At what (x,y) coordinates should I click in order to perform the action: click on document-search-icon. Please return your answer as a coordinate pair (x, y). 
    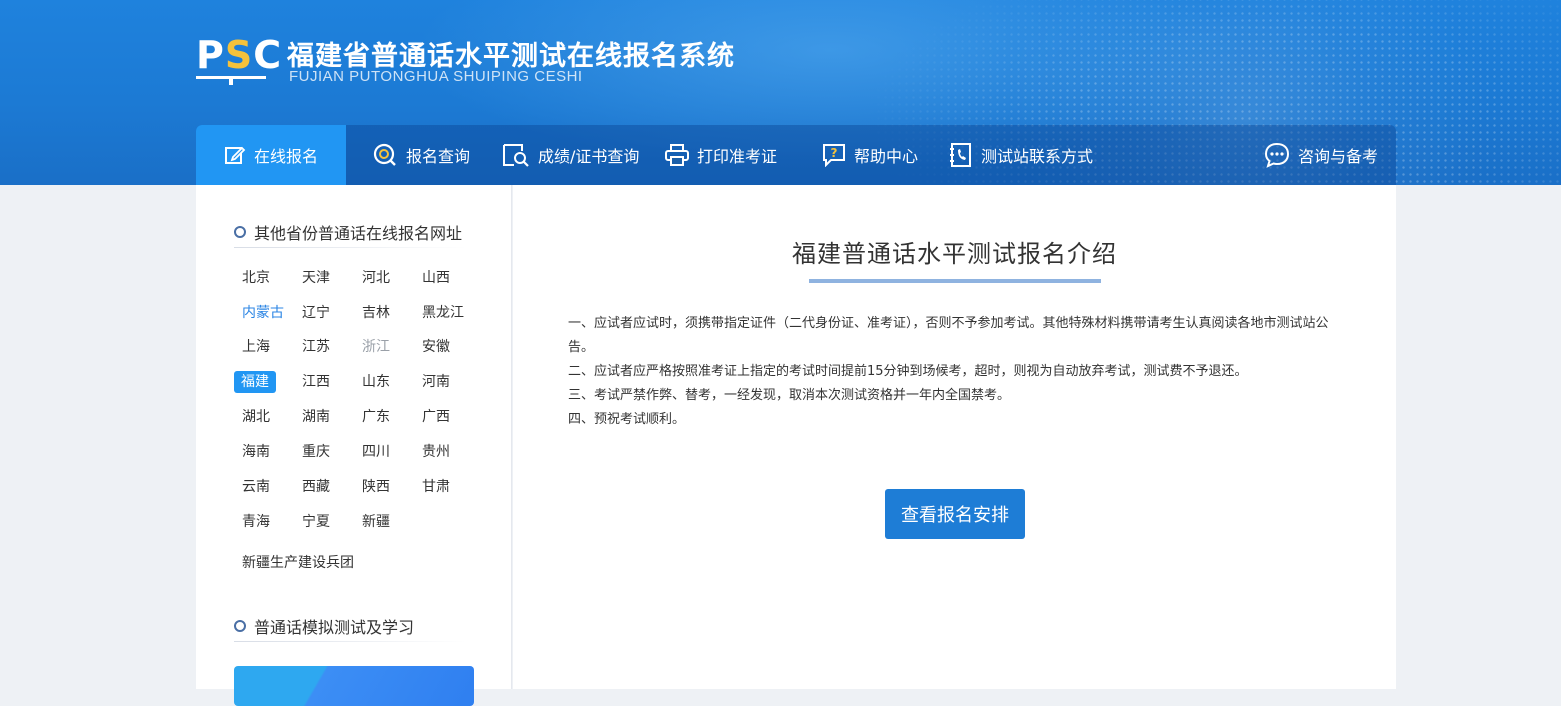
    Looking at the image, I should click on (516, 155).